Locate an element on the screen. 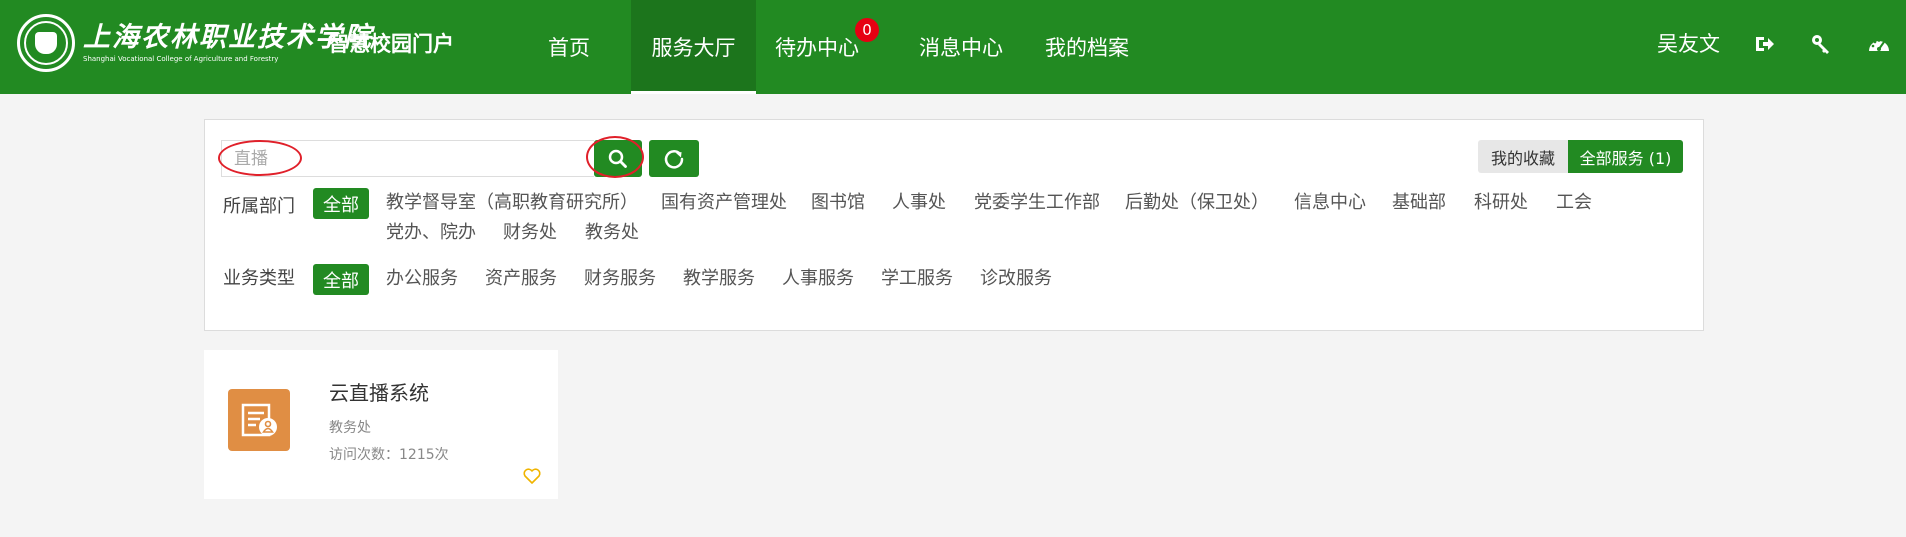 The height and width of the screenshot is (537, 1906). department-option: 财务处 is located at coordinates (530, 233).